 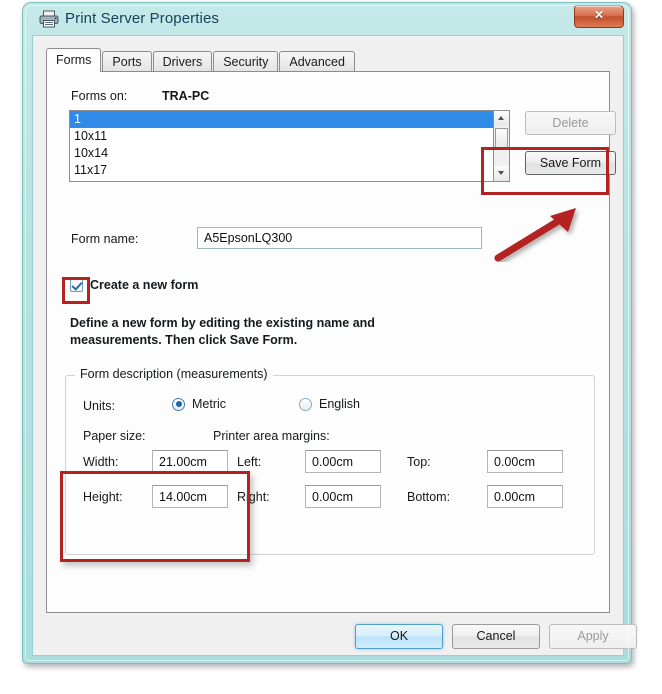 I want to click on scroll-up-arrow-icon, so click(x=501, y=118).